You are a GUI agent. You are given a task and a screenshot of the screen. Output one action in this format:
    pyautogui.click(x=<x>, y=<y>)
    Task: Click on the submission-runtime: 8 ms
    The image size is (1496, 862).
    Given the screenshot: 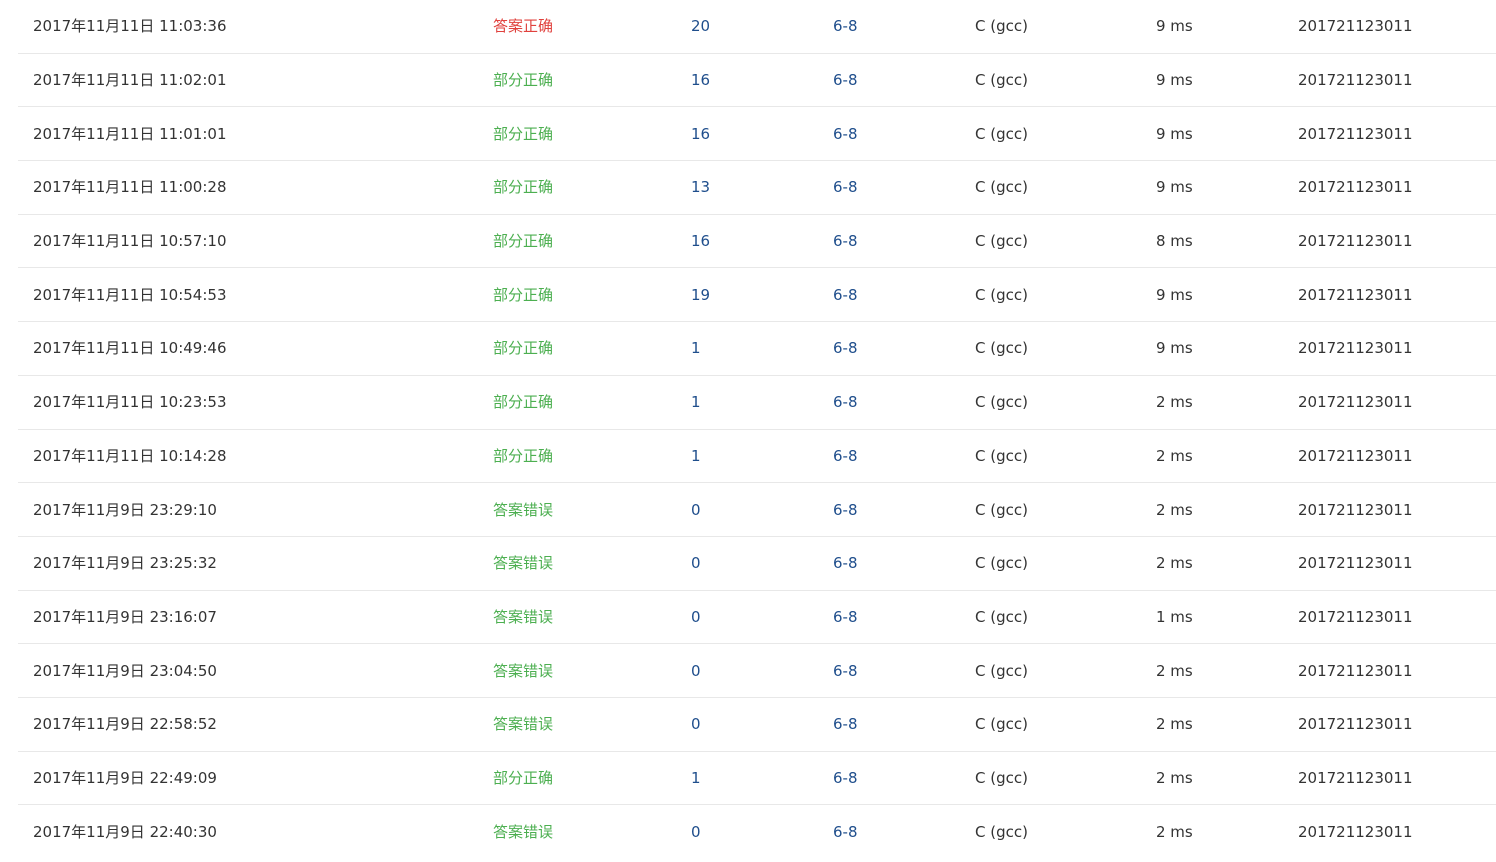 What is the action you would take?
    pyautogui.click(x=1174, y=241)
    